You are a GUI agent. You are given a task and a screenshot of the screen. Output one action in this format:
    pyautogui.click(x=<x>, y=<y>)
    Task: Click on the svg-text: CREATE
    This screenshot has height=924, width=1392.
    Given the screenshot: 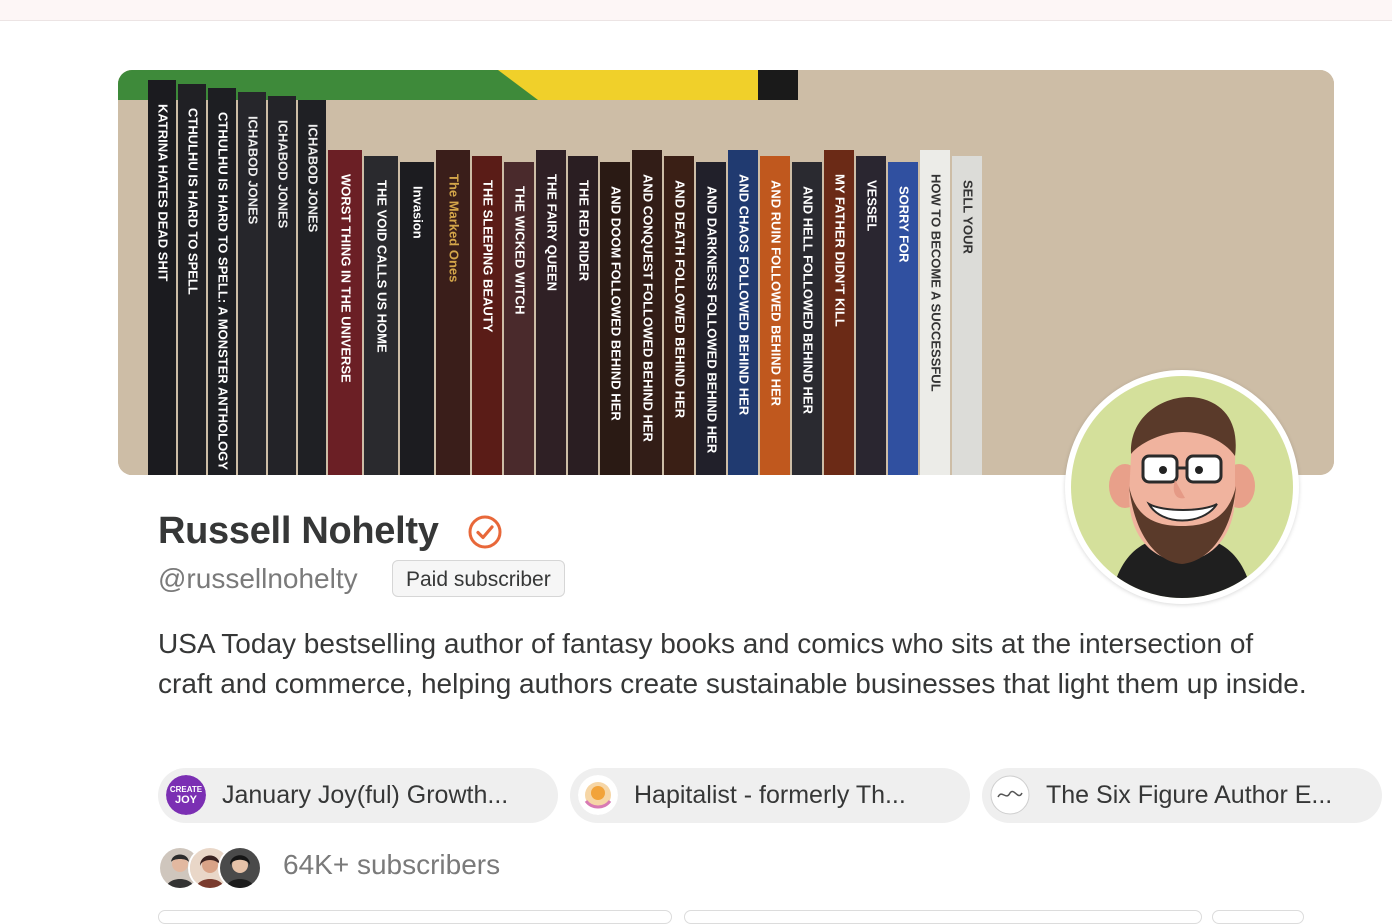 What is the action you would take?
    pyautogui.click(x=186, y=789)
    